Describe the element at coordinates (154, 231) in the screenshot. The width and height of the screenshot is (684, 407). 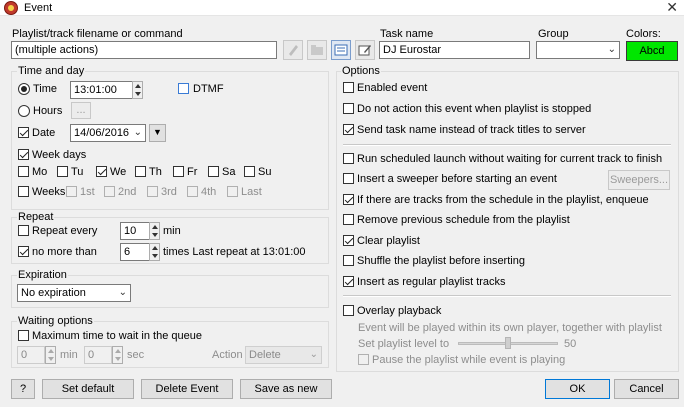
I see `repeat-every-spinner` at that location.